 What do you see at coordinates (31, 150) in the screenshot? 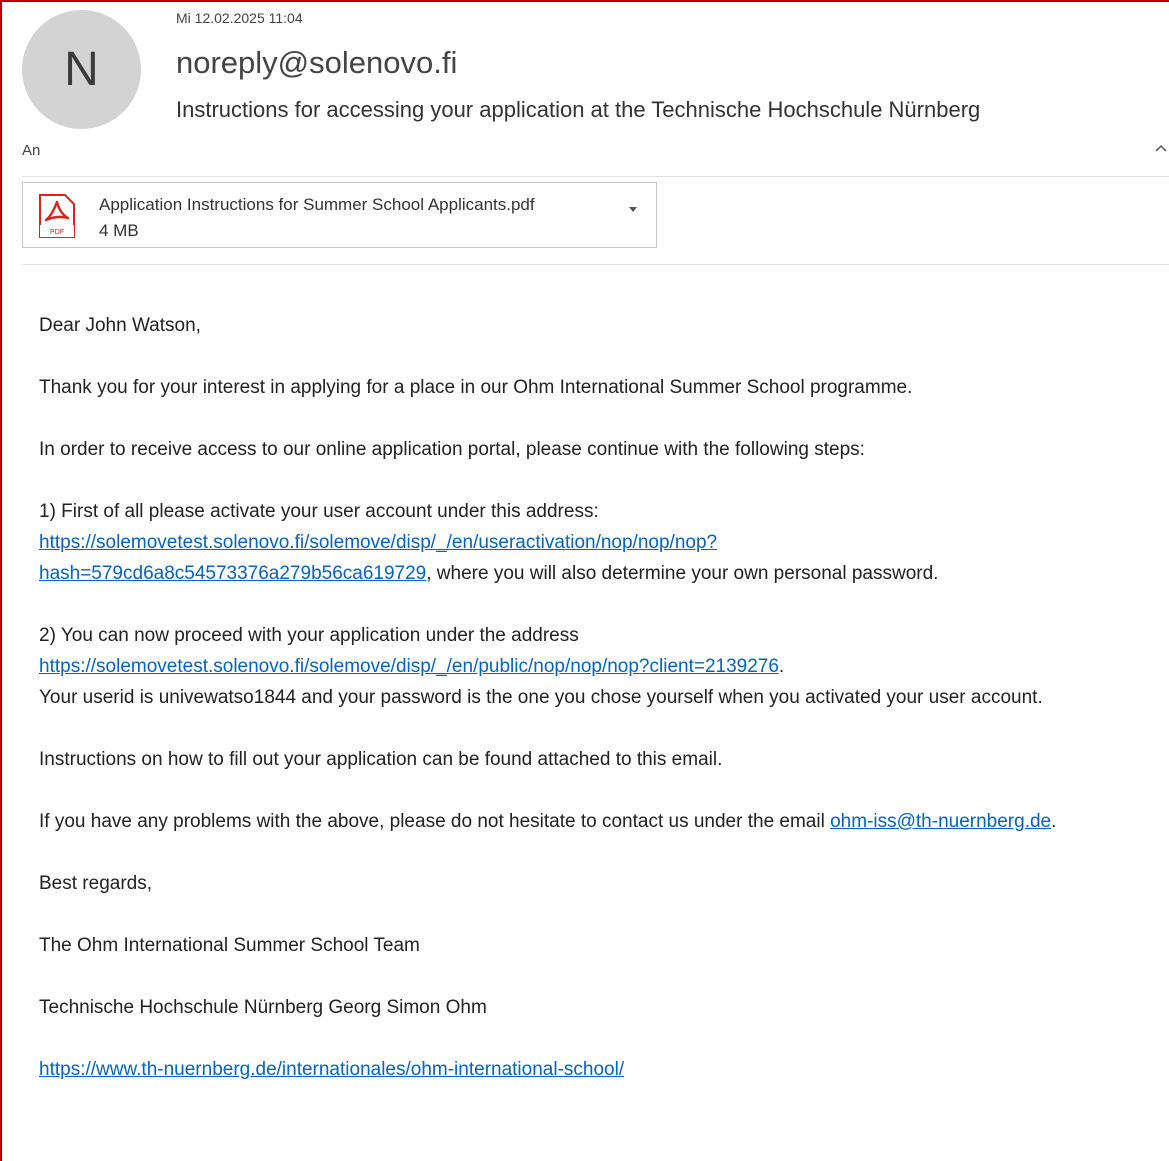
I see `to-label: An` at bounding box center [31, 150].